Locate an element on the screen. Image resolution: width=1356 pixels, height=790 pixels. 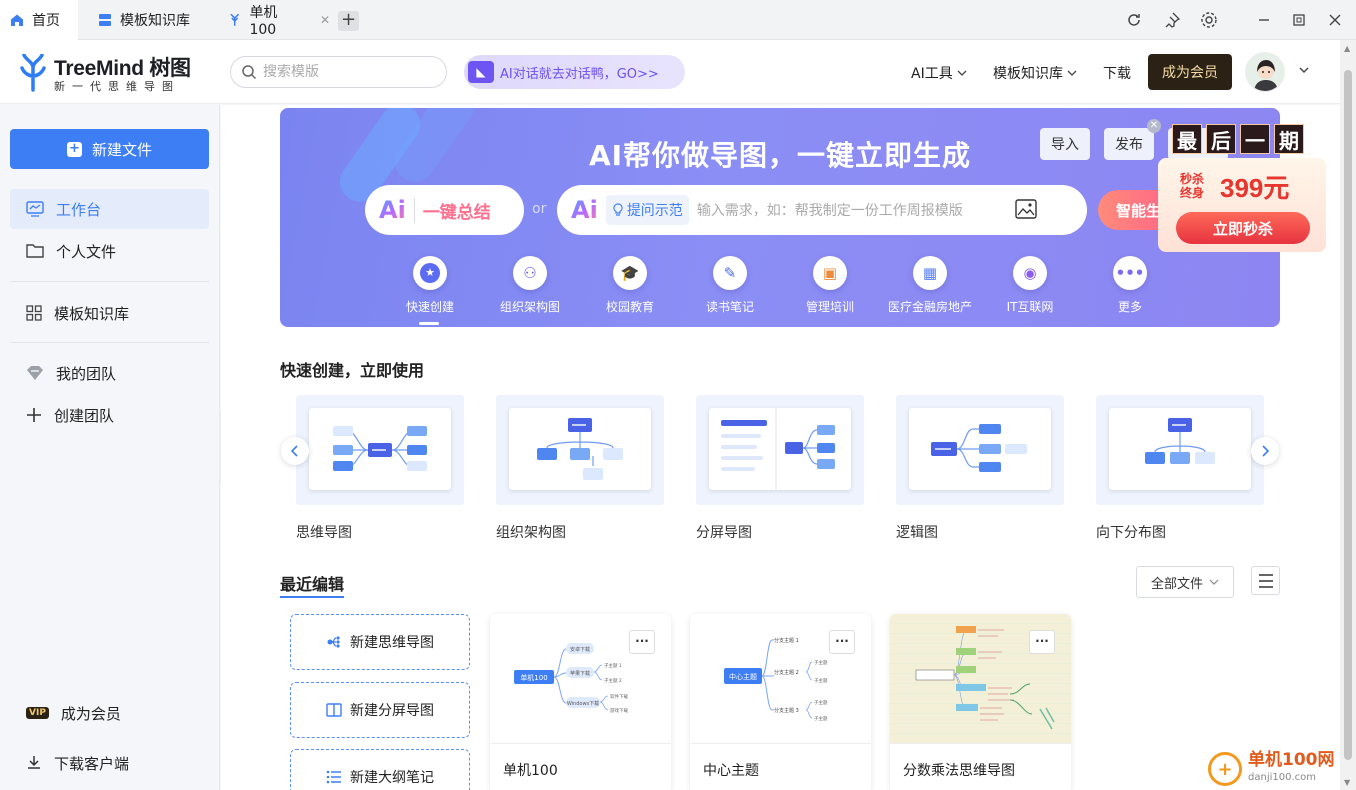
minimize-icon is located at coordinates (1264, 20).